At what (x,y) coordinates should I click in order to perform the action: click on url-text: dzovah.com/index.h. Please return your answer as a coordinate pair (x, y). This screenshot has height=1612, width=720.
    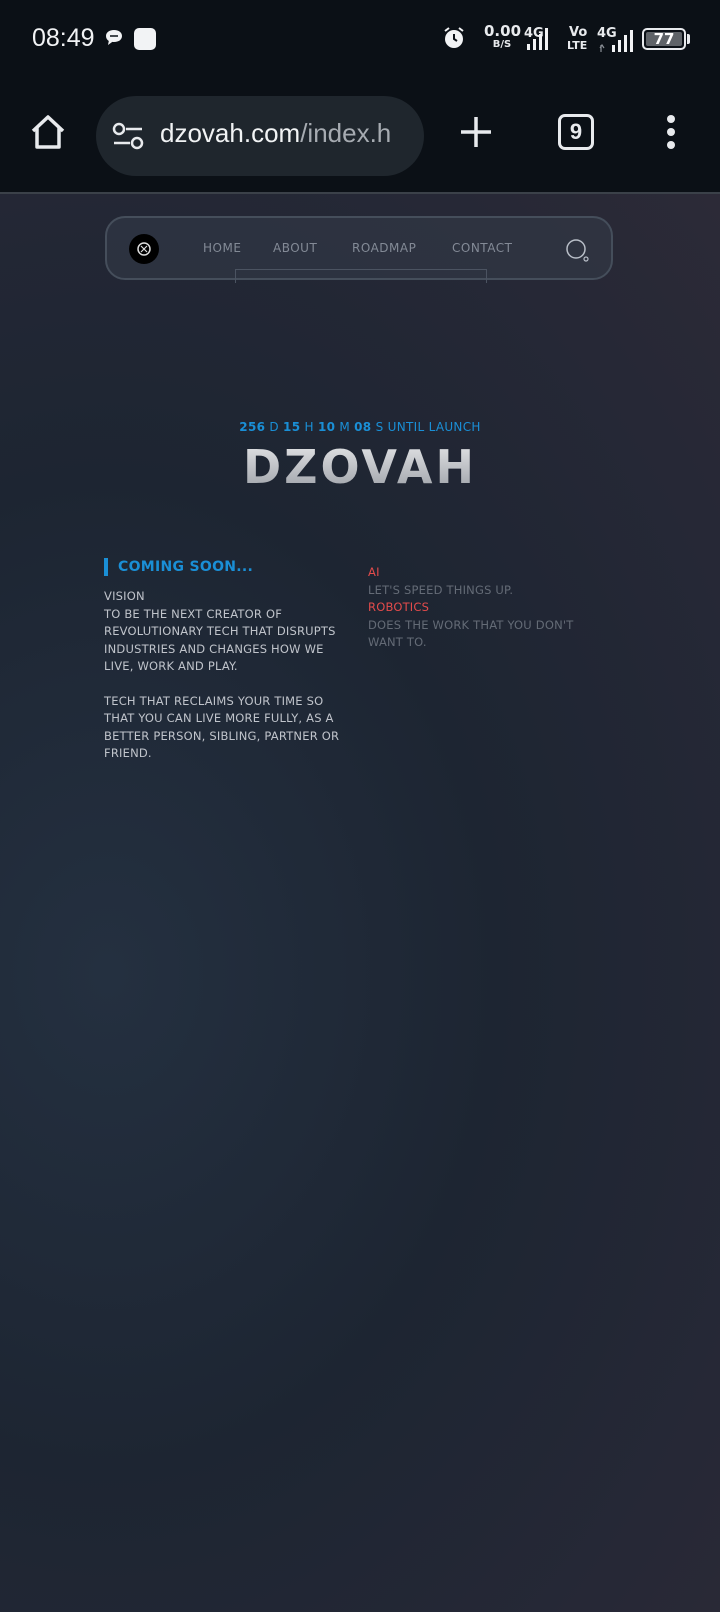
    Looking at the image, I should click on (284, 133).